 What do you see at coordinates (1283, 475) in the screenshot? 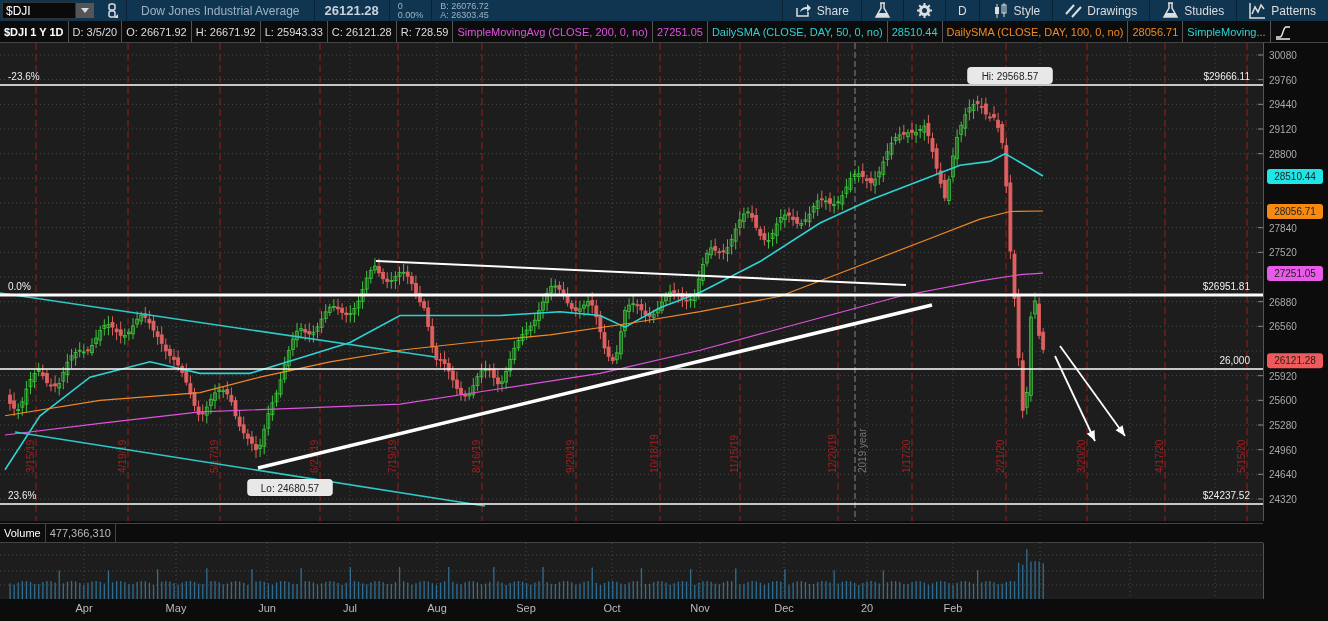
I see `axis-tick-label: 24640` at bounding box center [1283, 475].